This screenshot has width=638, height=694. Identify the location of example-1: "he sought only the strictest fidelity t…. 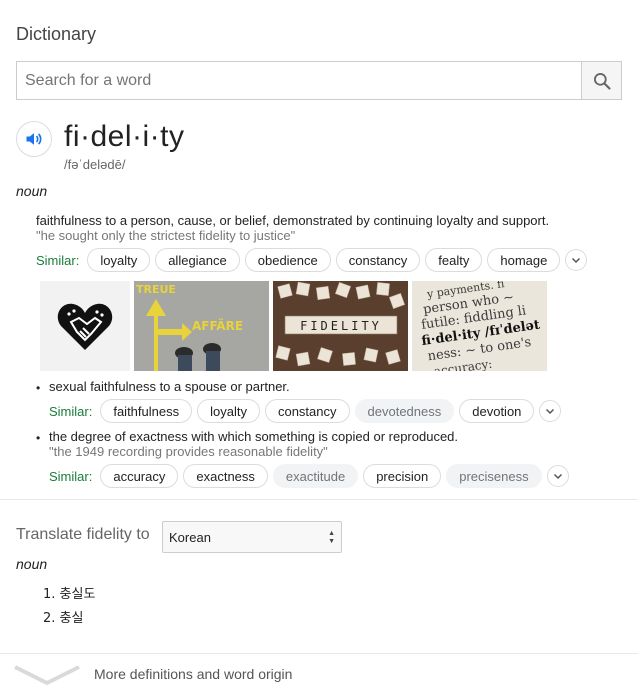
(166, 235).